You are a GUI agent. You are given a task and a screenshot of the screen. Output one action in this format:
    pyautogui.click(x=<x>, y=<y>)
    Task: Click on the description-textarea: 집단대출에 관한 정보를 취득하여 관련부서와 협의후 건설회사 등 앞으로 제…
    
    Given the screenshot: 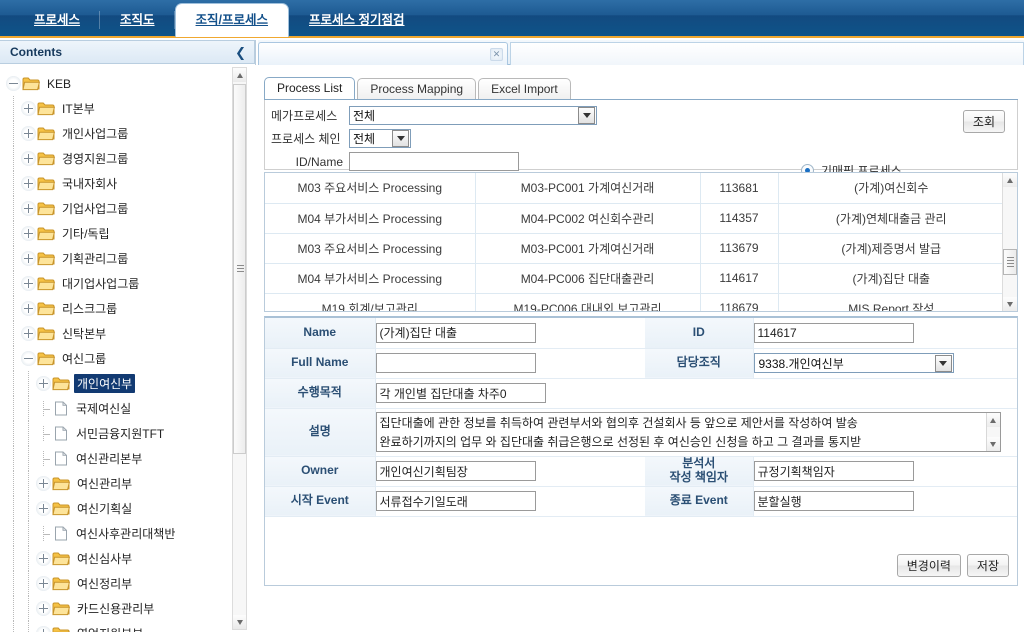 What is the action you would take?
    pyautogui.click(x=688, y=432)
    